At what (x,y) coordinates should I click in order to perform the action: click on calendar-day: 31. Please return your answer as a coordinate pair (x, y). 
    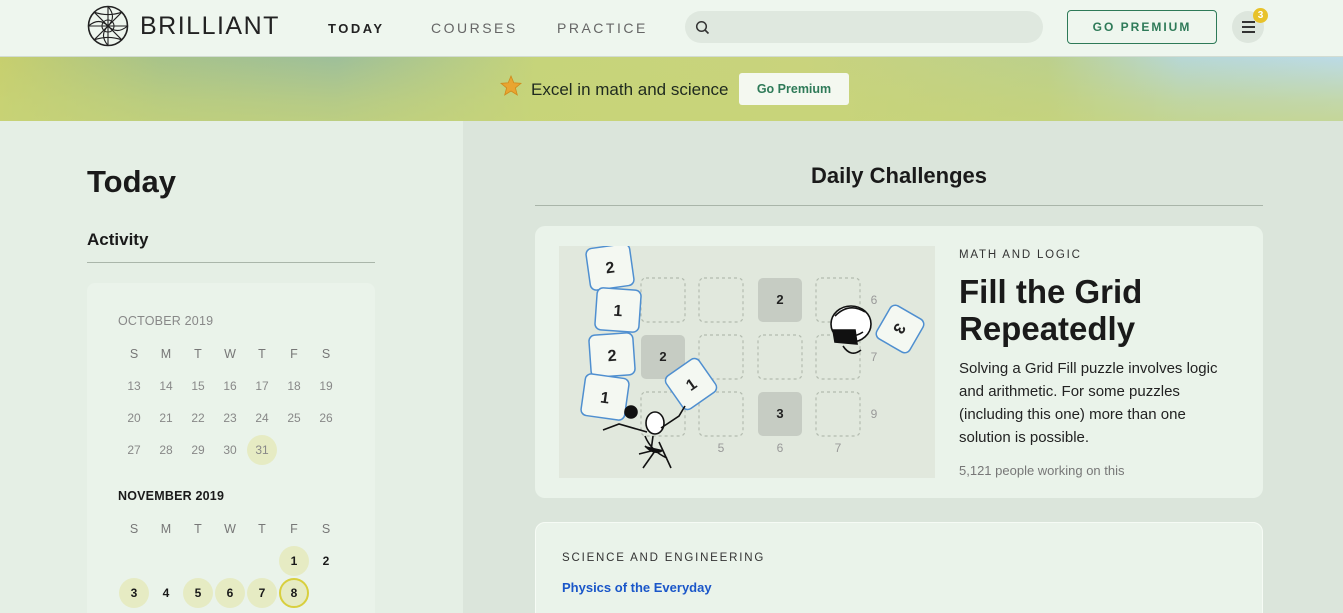
    Looking at the image, I should click on (262, 450).